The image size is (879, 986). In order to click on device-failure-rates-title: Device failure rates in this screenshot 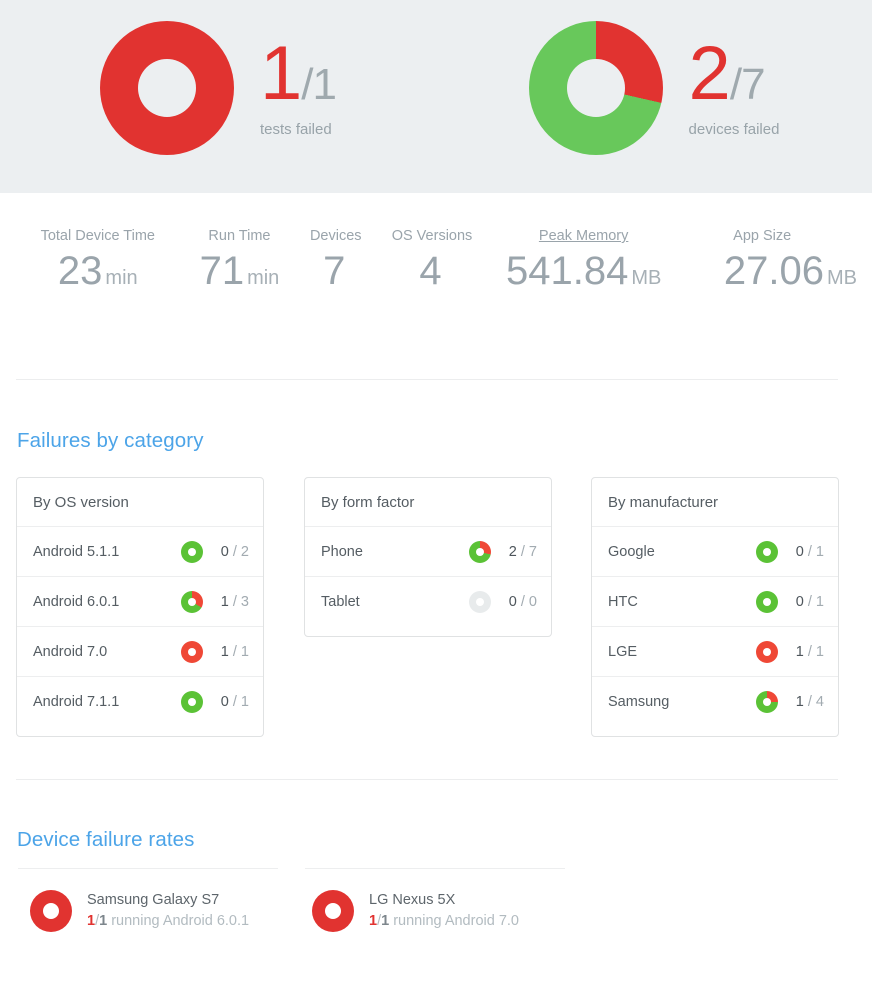, I will do `click(106, 839)`.